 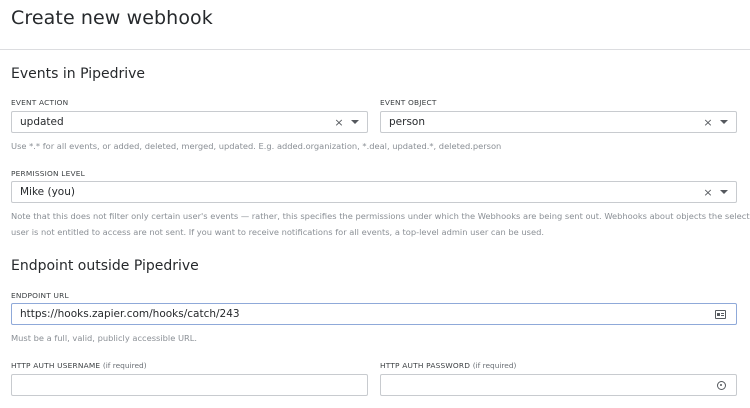 What do you see at coordinates (408, 102) in the screenshot?
I see `event-object-label: EVENT OBJECT` at bounding box center [408, 102].